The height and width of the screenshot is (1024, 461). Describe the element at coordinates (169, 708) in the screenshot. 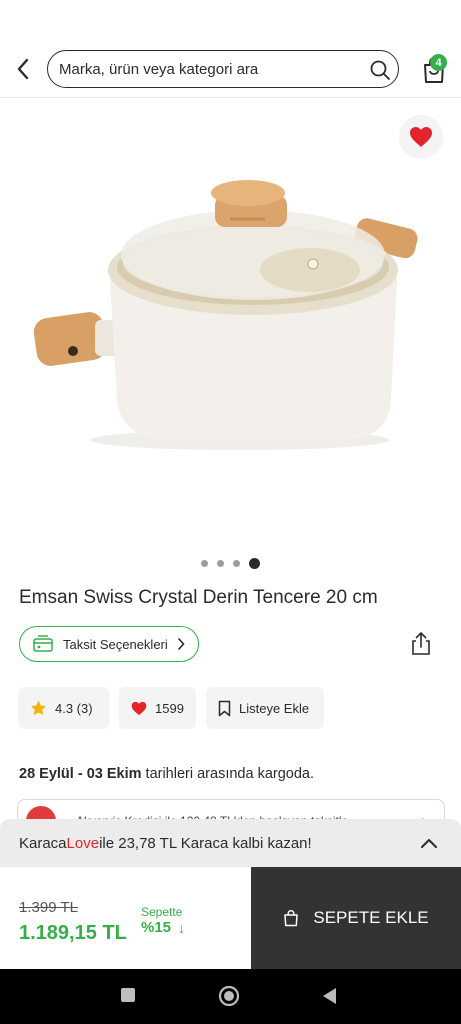

I see `favorites-count: 1599` at that location.